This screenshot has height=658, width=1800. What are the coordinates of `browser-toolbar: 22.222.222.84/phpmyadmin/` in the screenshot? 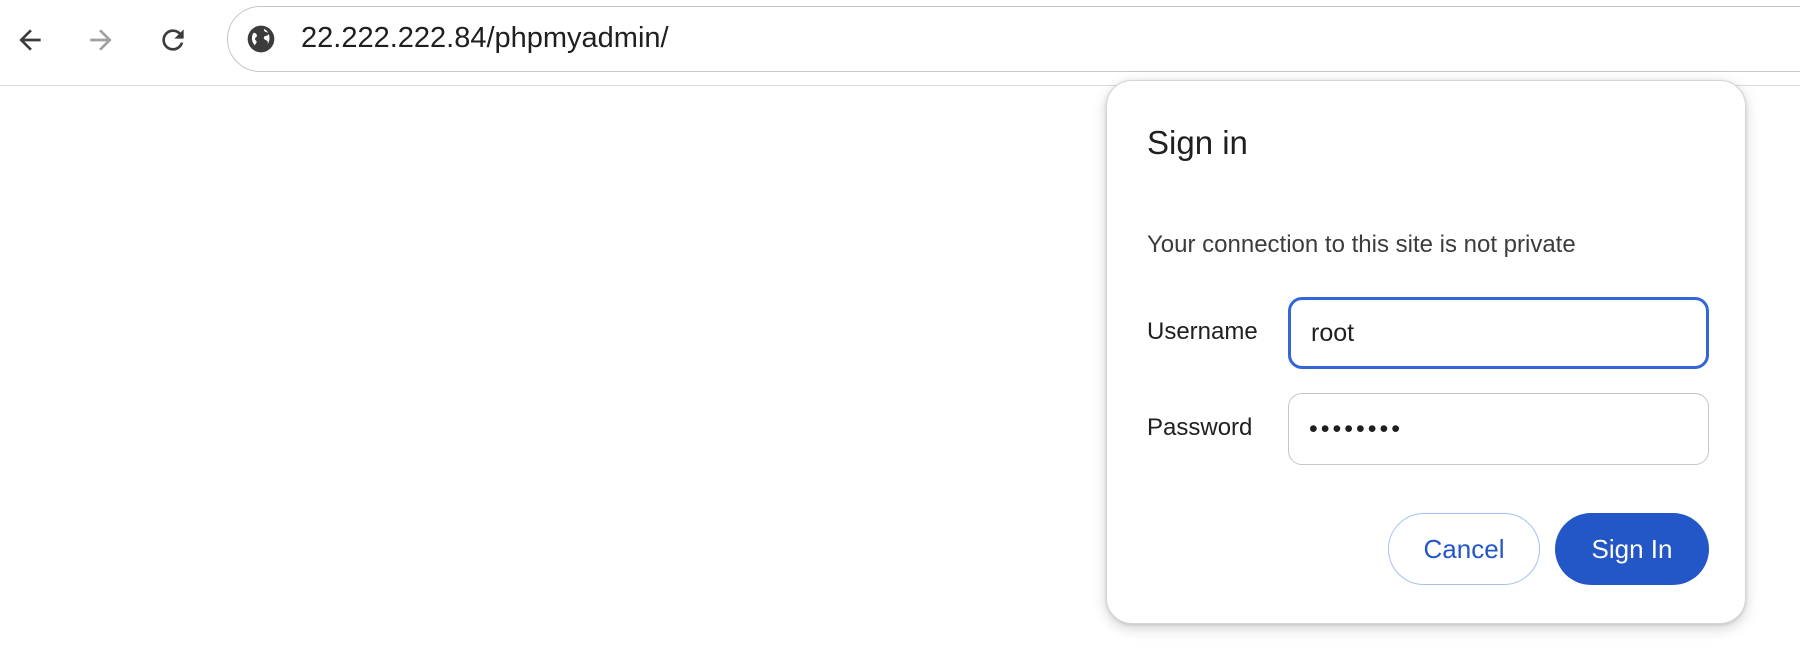 It's located at (900, 43).